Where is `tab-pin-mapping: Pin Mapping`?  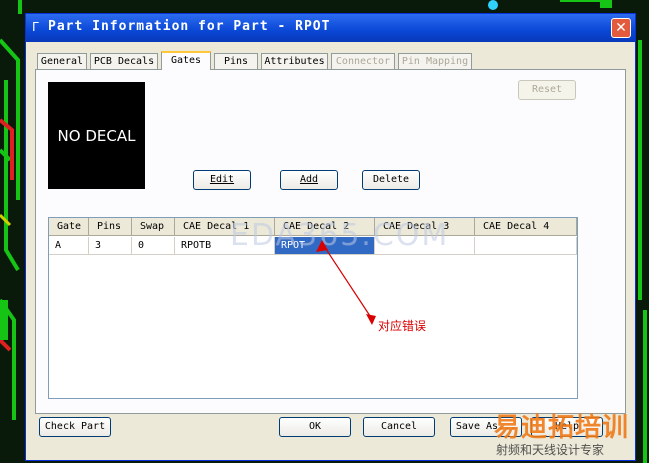 tab-pin-mapping: Pin Mapping is located at coordinates (435, 61).